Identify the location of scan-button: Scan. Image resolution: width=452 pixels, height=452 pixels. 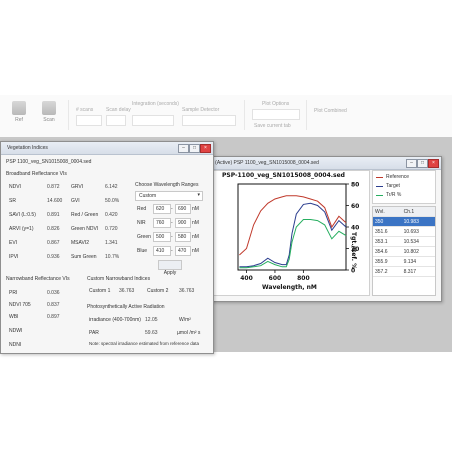
(49, 117).